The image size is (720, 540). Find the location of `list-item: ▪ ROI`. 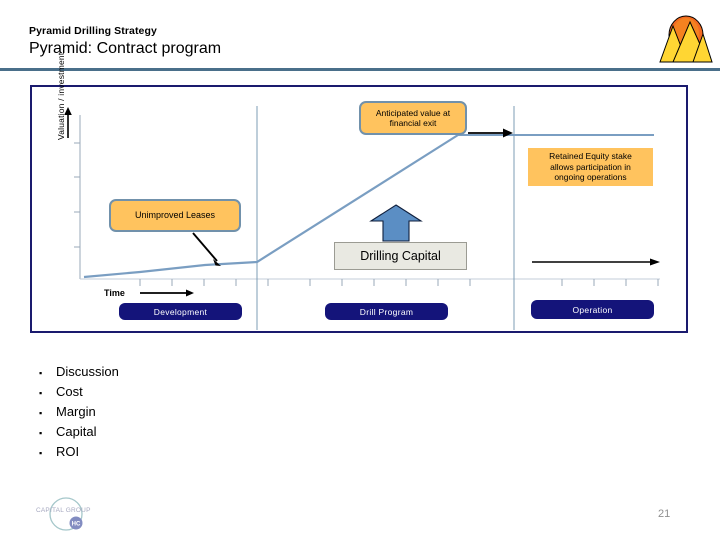

list-item: ▪ ROI is located at coordinates (186, 452).